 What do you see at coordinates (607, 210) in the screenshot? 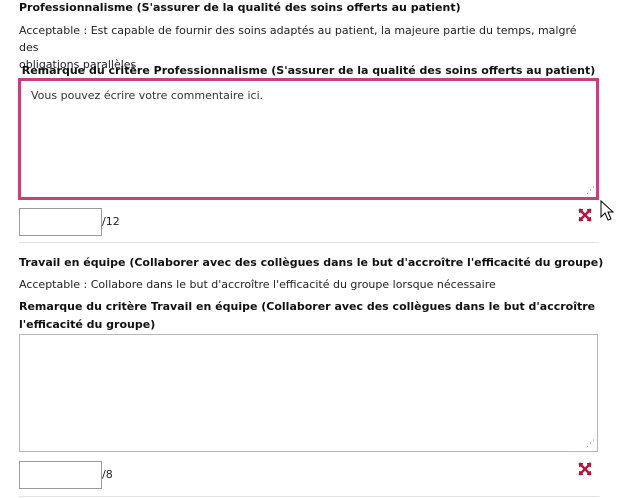
I see `mouse-pointer-icon` at bounding box center [607, 210].